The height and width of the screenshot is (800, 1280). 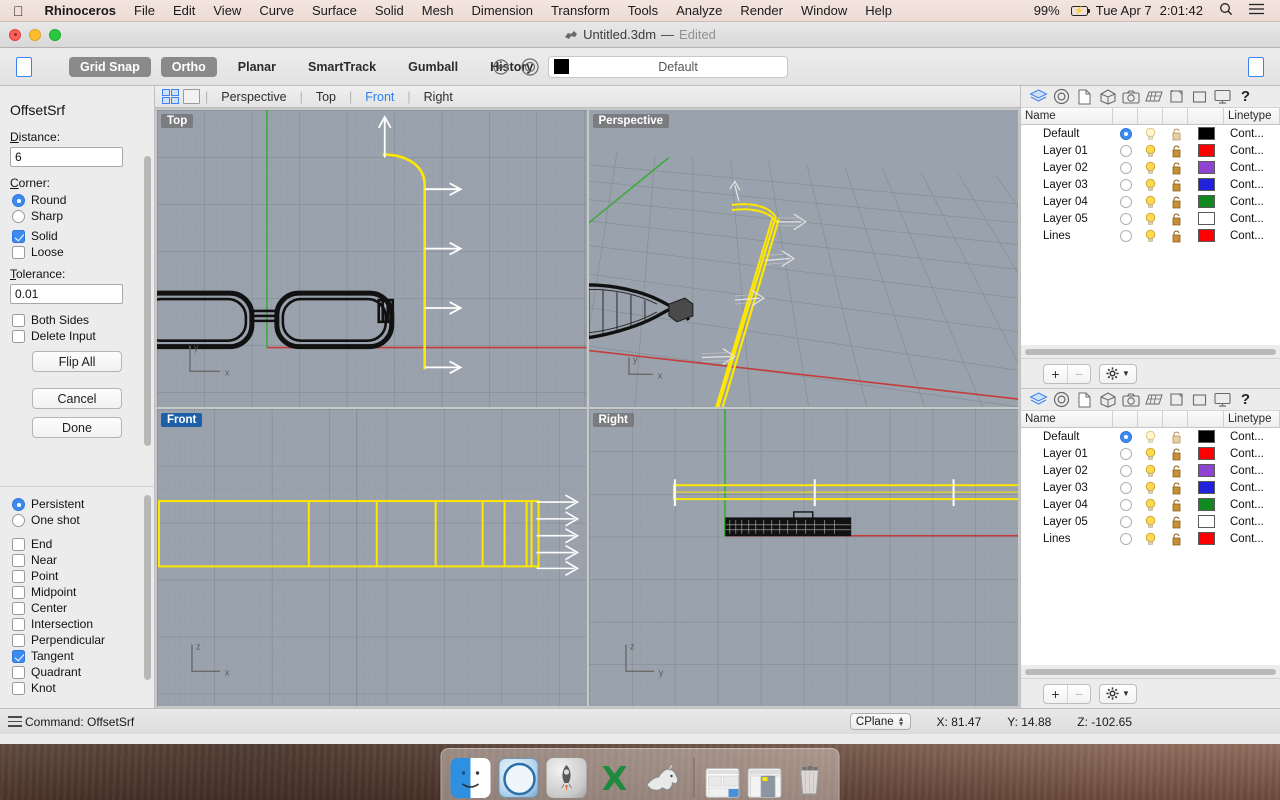 What do you see at coordinates (18, 656) in the screenshot?
I see `checkbox-tangent` at bounding box center [18, 656].